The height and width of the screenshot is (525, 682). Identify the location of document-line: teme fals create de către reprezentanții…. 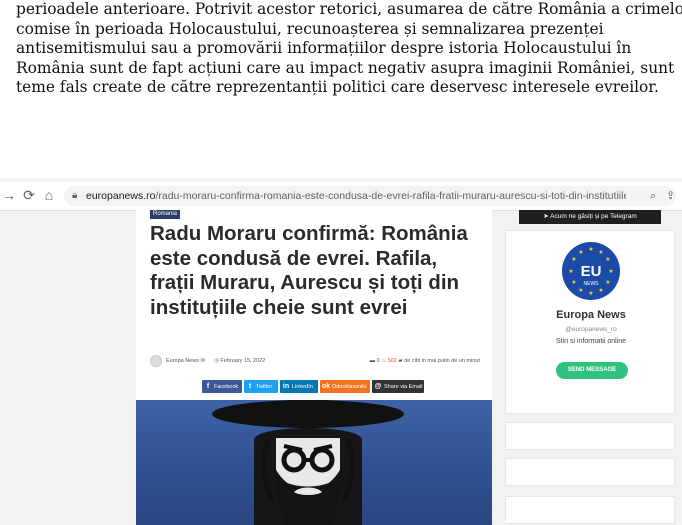
(337, 87).